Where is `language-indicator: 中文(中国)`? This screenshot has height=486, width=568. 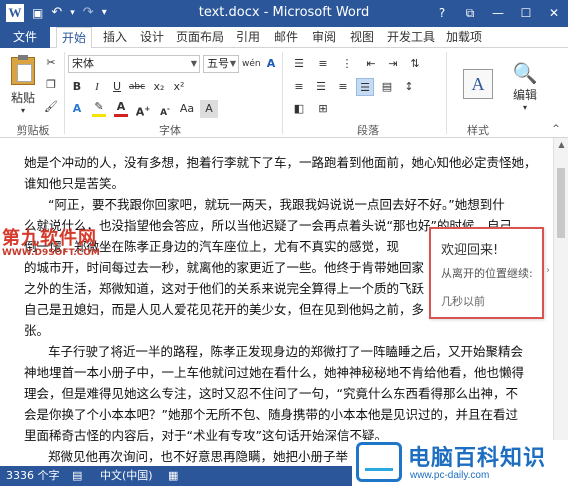
language-indicator: 中文(中国) is located at coordinates (126, 476).